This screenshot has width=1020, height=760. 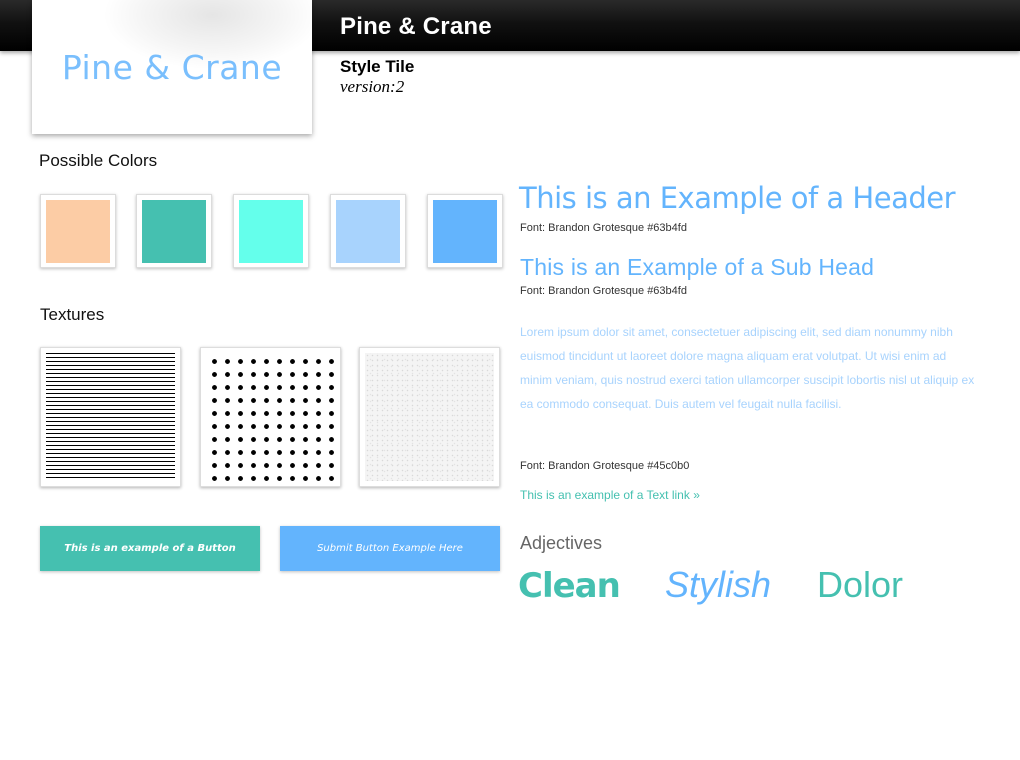 I want to click on tile-title: Style Tile, so click(x=377, y=66).